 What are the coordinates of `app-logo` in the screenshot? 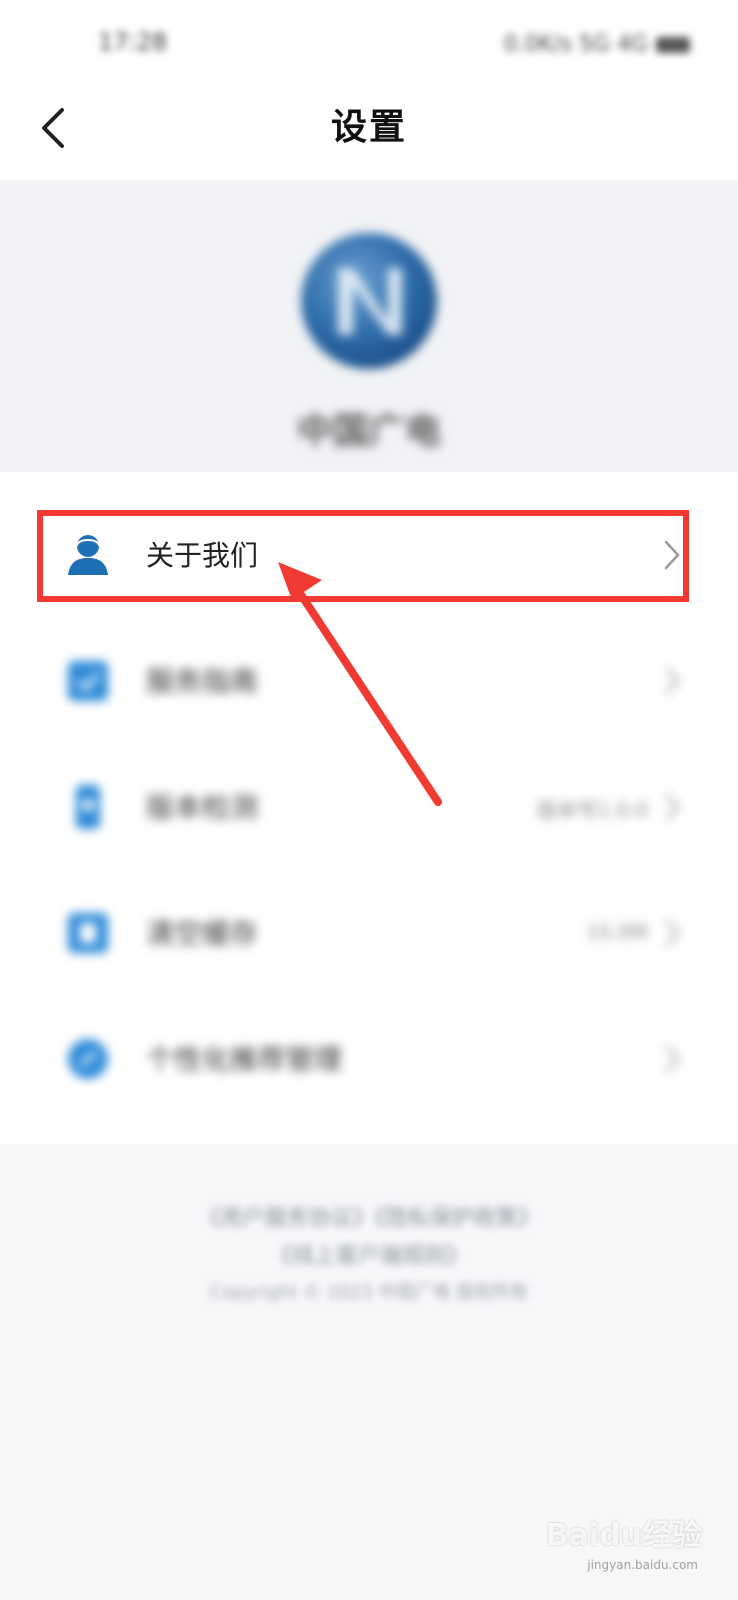 It's located at (369, 301).